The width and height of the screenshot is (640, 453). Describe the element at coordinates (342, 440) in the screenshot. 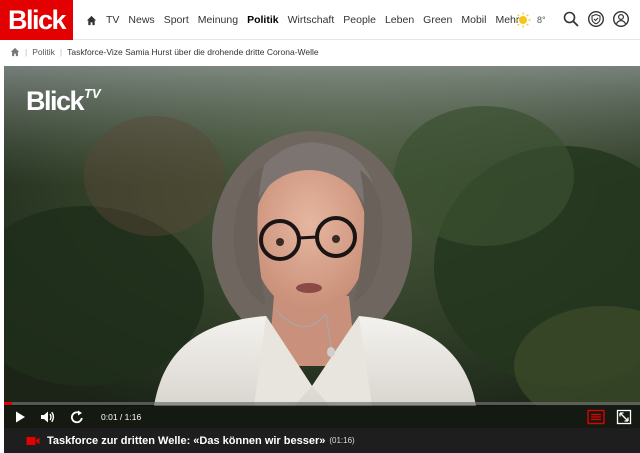

I see `video-duration: (01:16)` at that location.